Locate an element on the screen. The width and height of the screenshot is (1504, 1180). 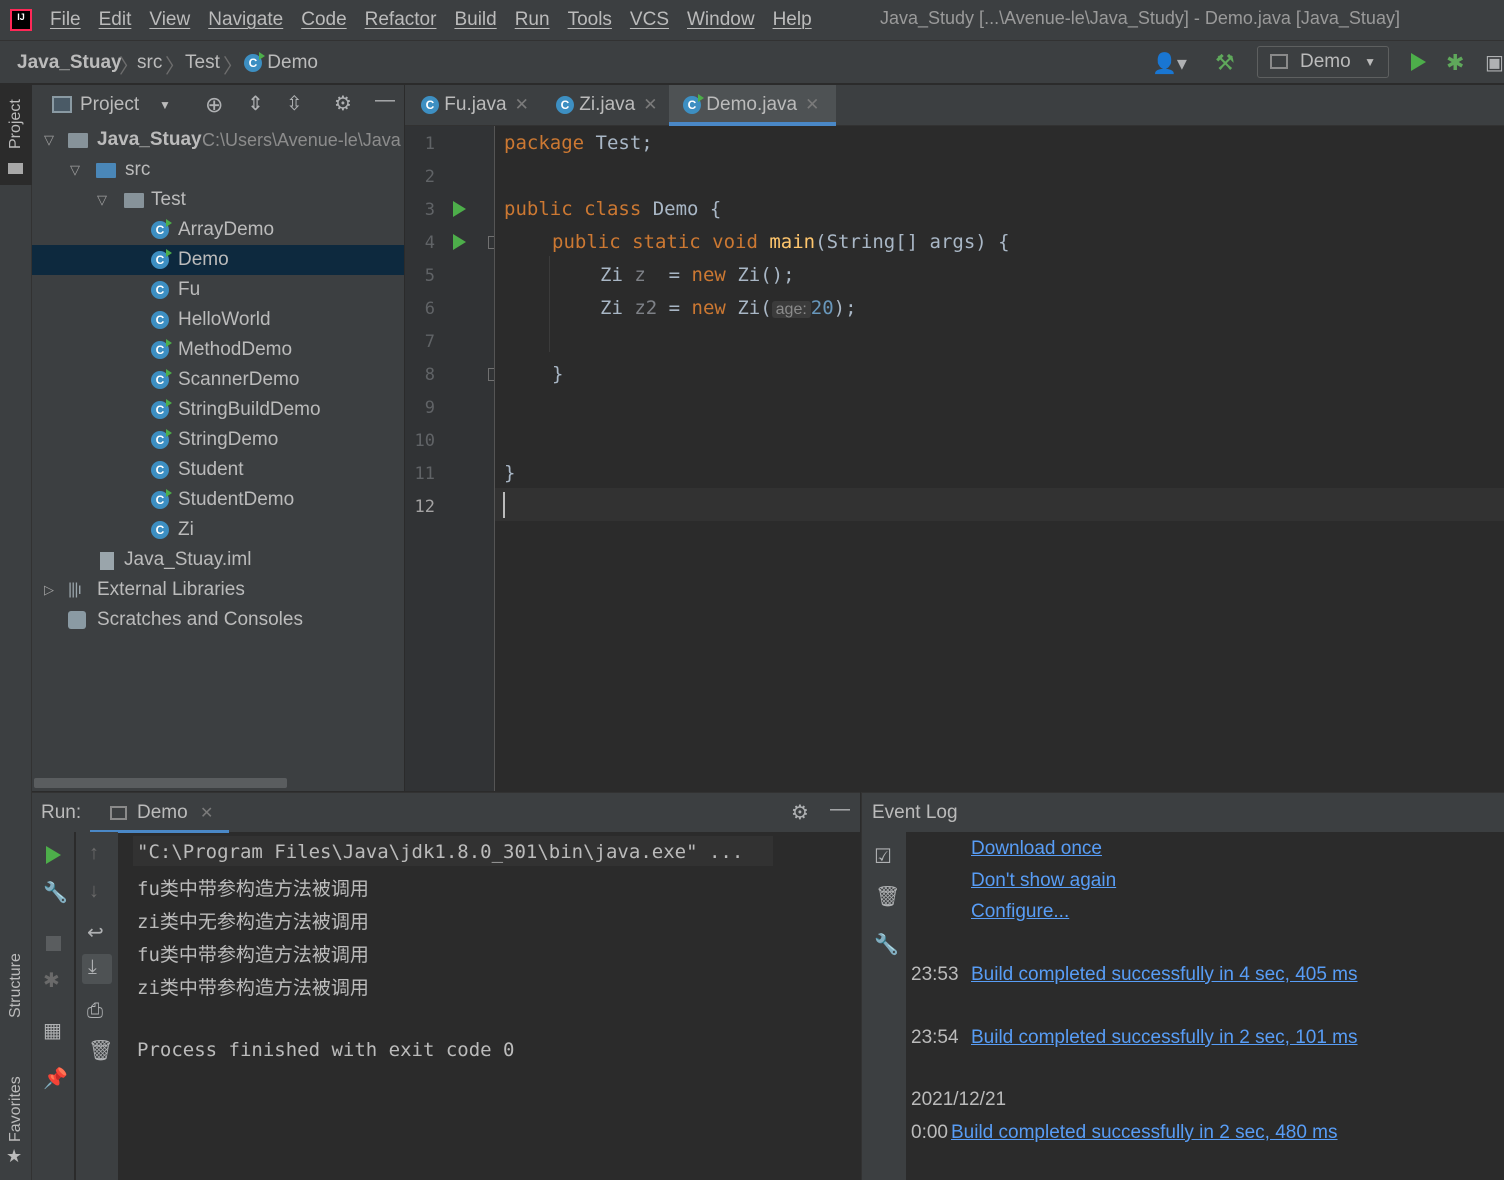
tree-item-class: C Zi is located at coordinates (218, 530).